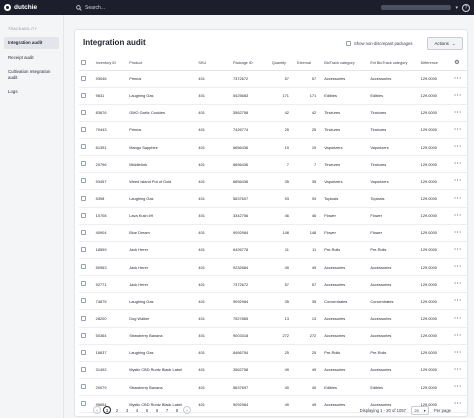  Describe the element at coordinates (435, 63) in the screenshot. I see `column-header: Difference` at that location.